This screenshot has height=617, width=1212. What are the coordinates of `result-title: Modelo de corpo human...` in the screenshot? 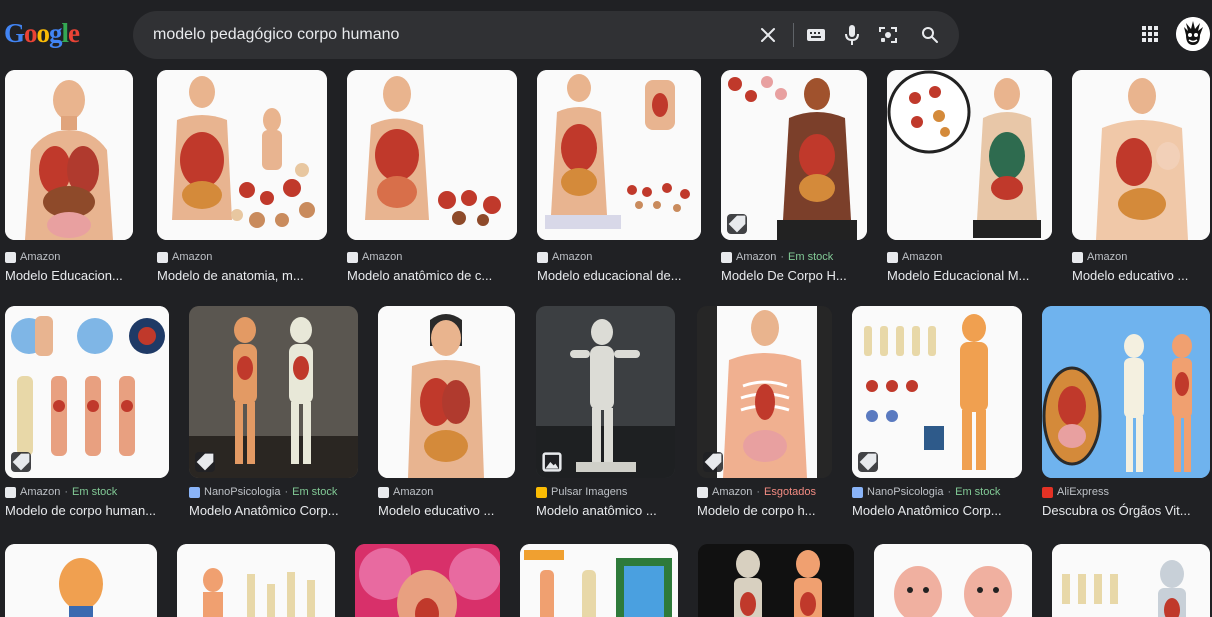 It's located at (87, 510).